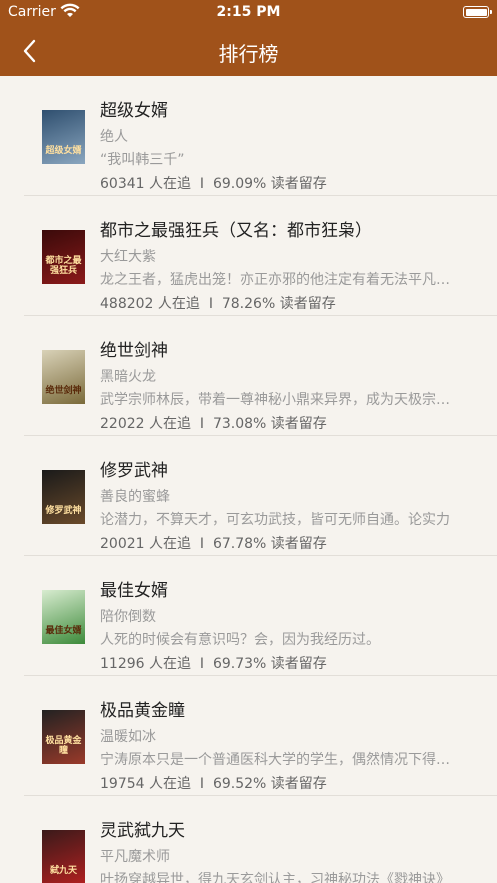 The width and height of the screenshot is (497, 883). I want to click on book-author: 大红大紫, so click(128, 257).